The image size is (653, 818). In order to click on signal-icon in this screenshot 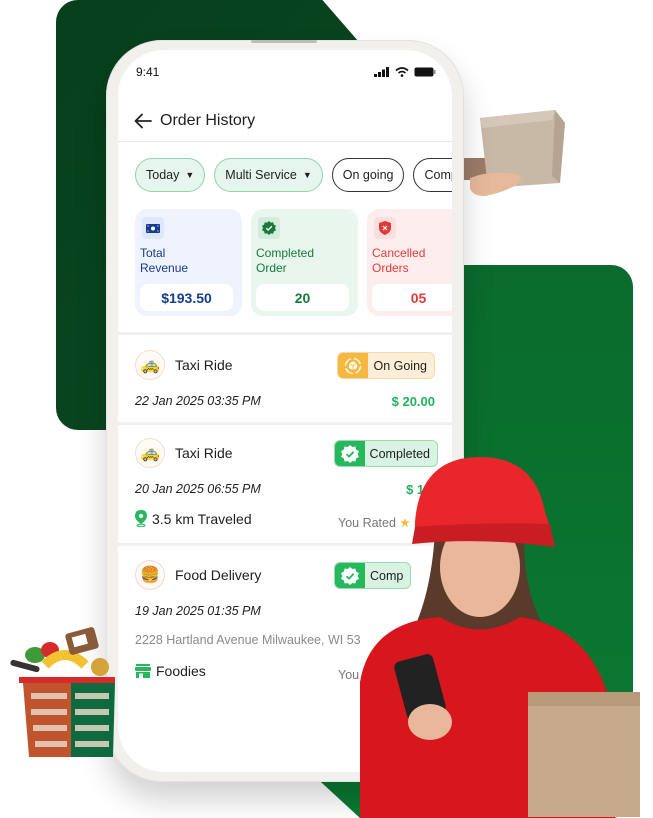, I will do `click(381, 72)`.